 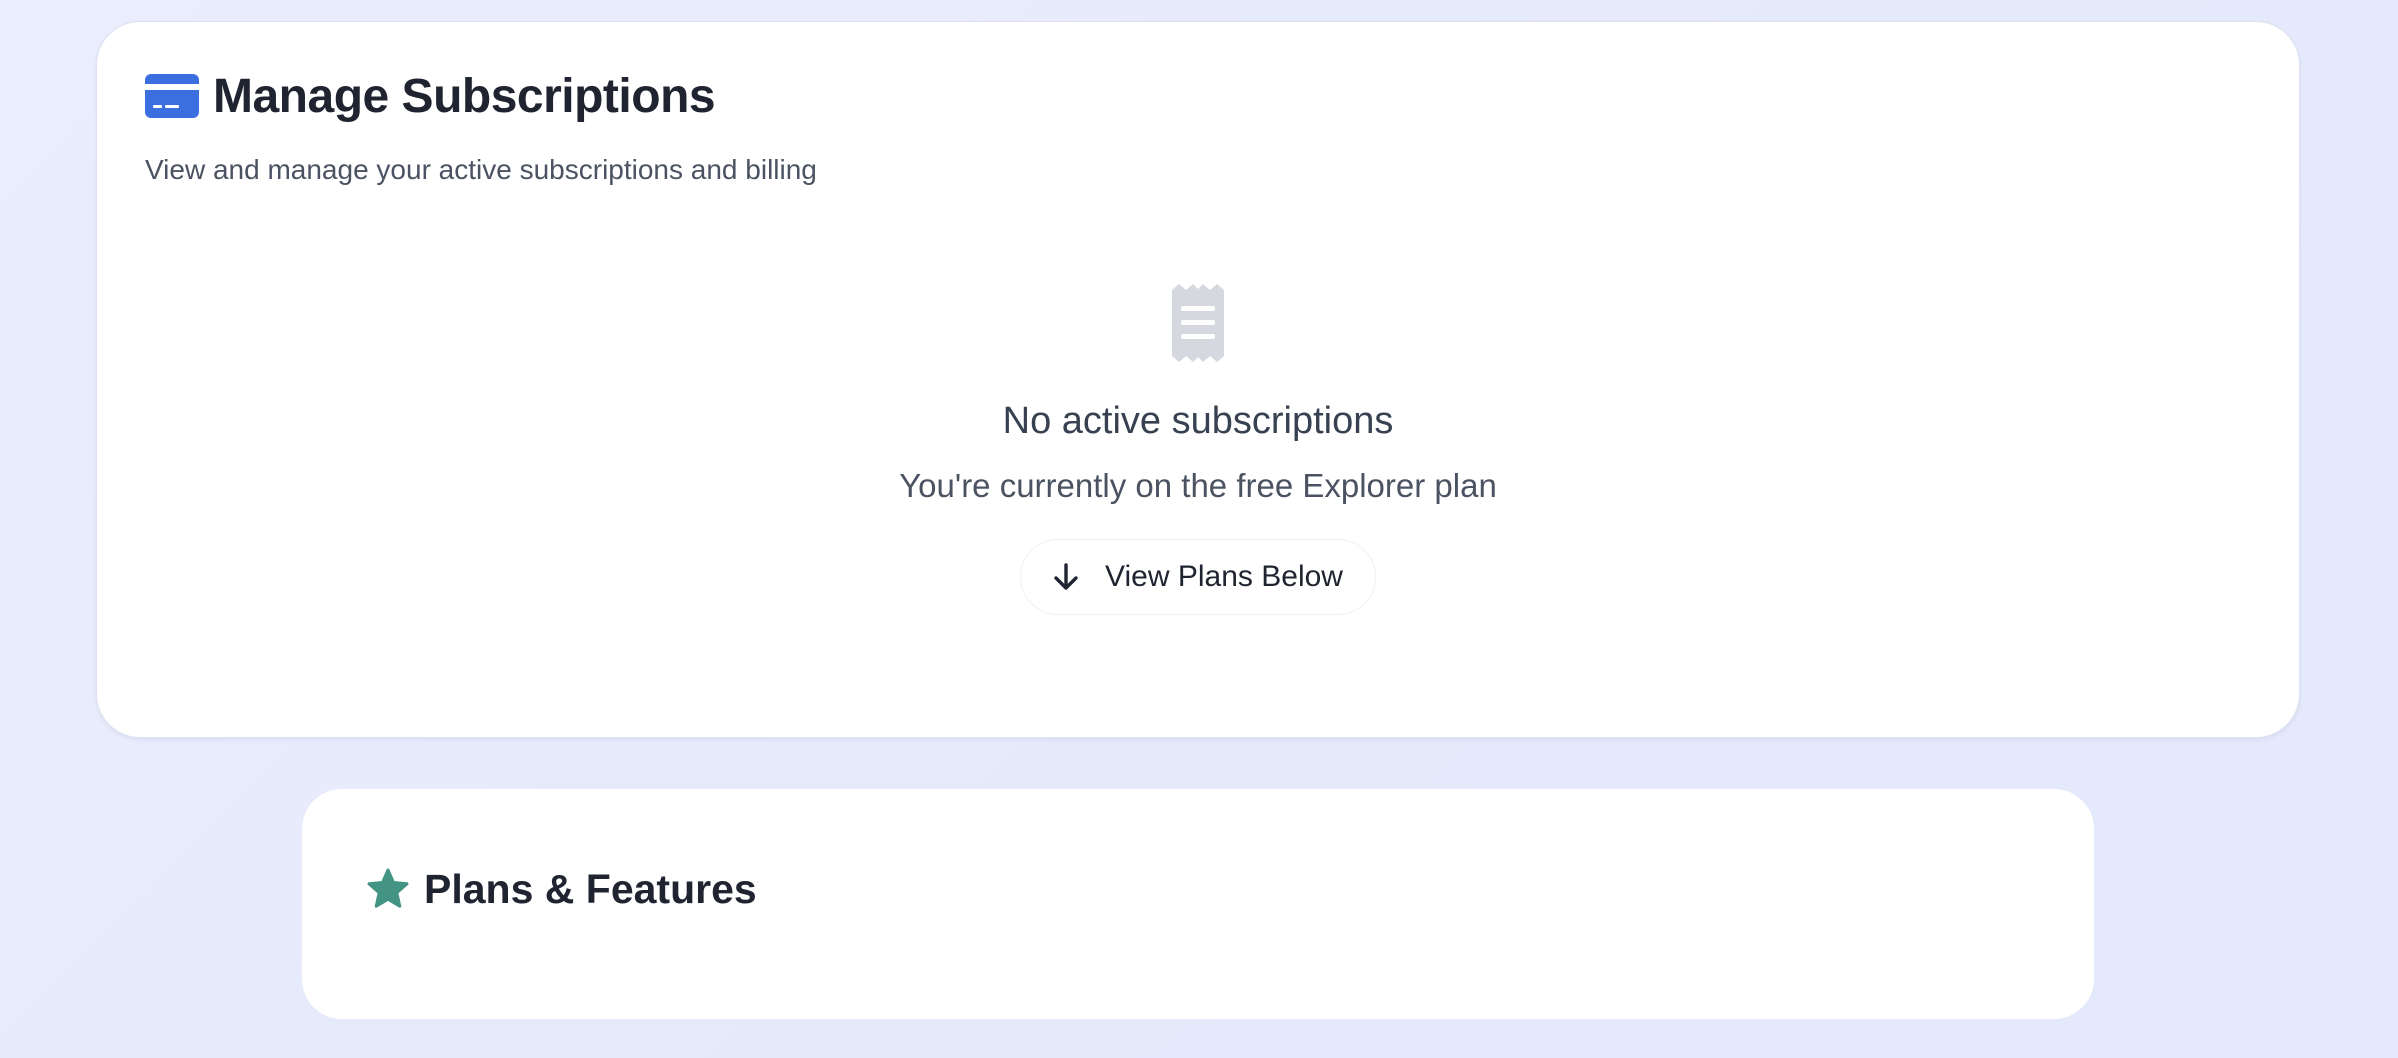 I want to click on view-plans-button: View Plans Below, so click(x=1198, y=577).